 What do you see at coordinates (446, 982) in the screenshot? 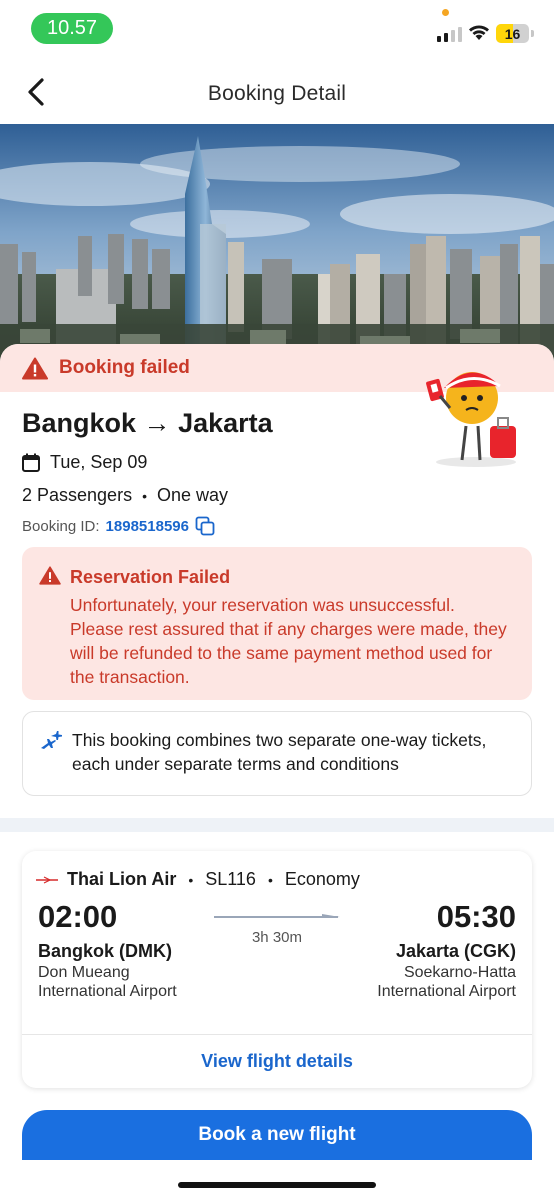
I see `arrival-airport: Soekarno-Hatta International Airport` at bounding box center [446, 982].